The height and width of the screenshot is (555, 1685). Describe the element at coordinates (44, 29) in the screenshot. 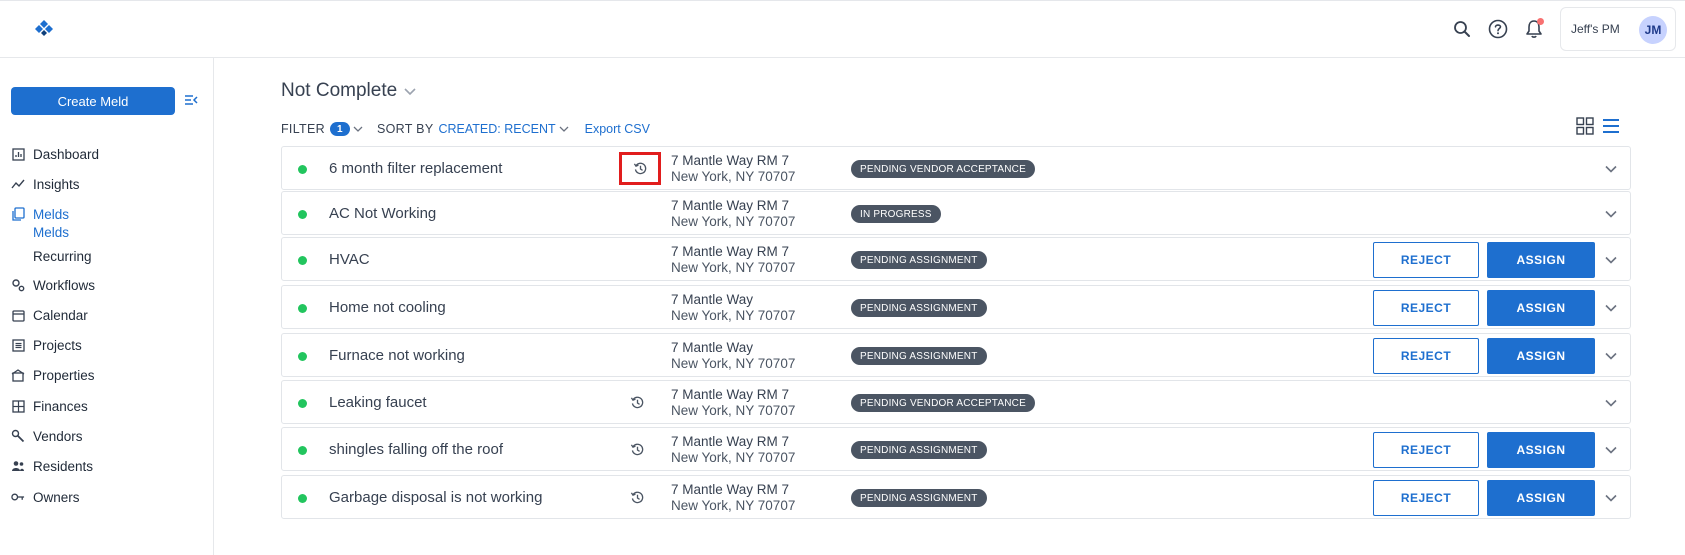

I see `app-logo-icon` at that location.